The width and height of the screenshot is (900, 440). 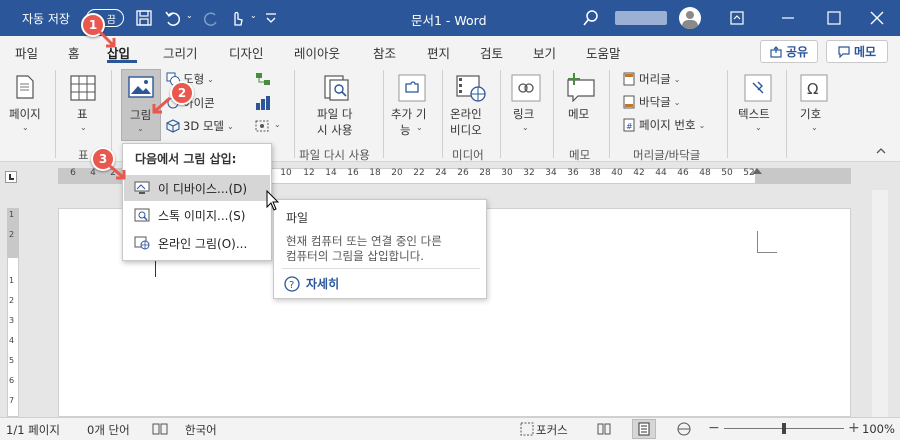 What do you see at coordinates (714, 428) in the screenshot?
I see `zoom-out-icon: −` at bounding box center [714, 428].